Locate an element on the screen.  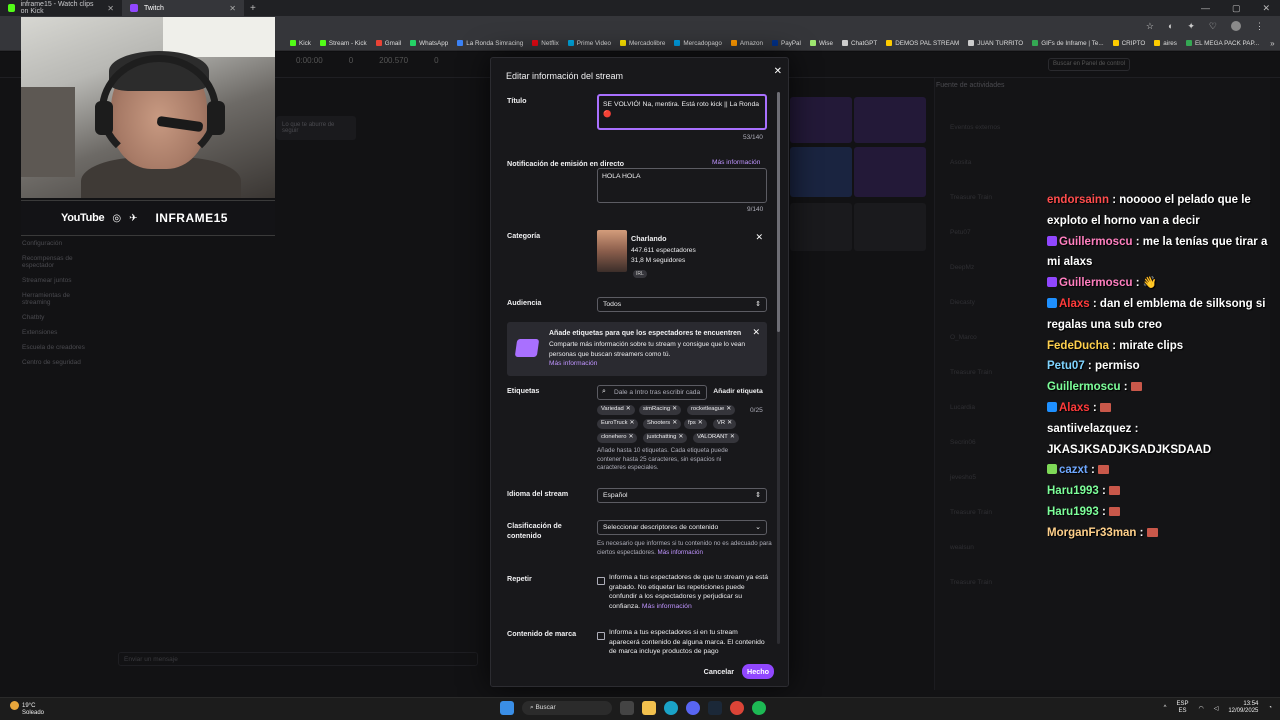
spotify-icon is located at coordinates (759, 708).